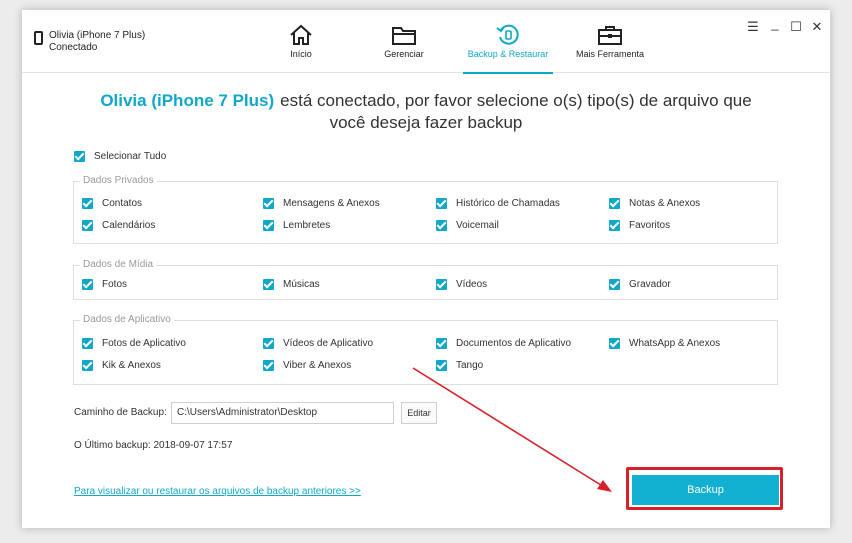  What do you see at coordinates (404, 54) in the screenshot?
I see `tab-gerenciar-label: Gerenciar` at bounding box center [404, 54].